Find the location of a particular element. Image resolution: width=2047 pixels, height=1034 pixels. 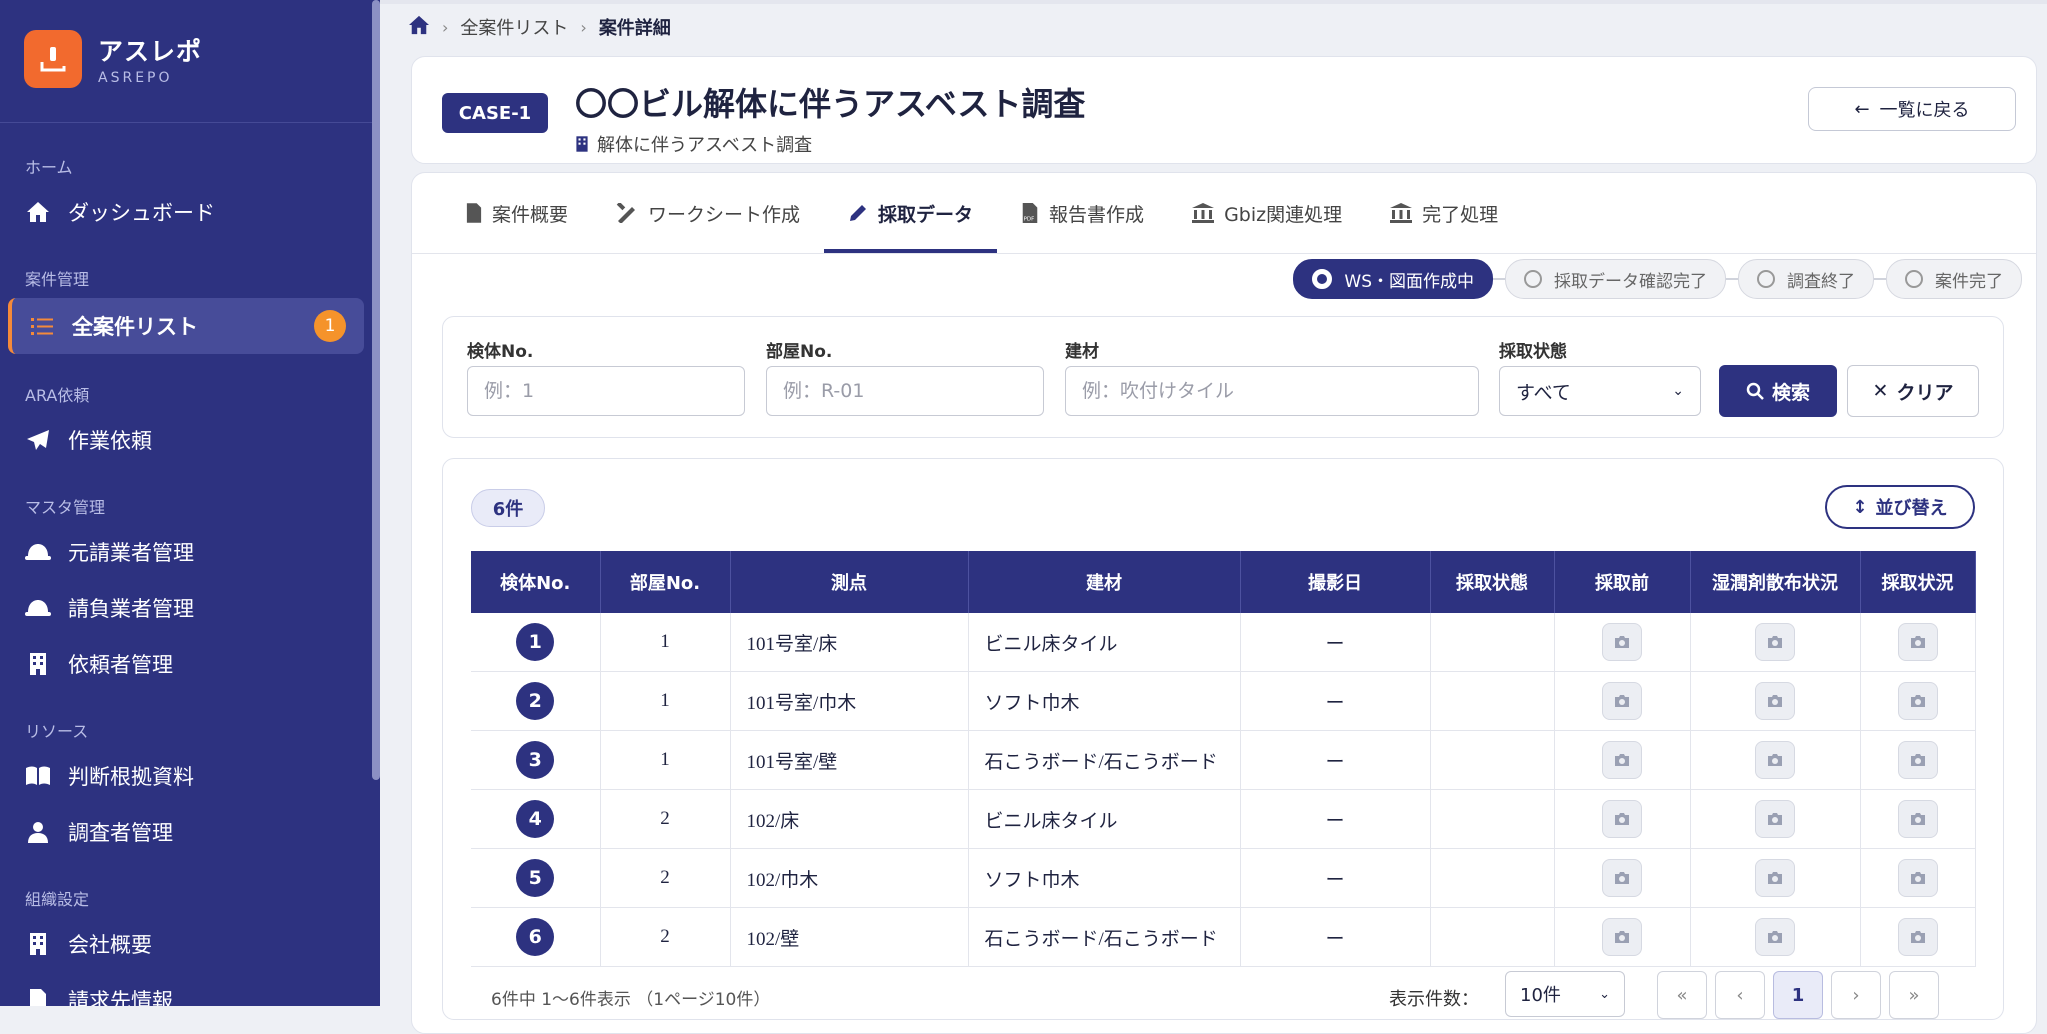

sidebar-item-billing: 請求先情報 is located at coordinates (184, 989).